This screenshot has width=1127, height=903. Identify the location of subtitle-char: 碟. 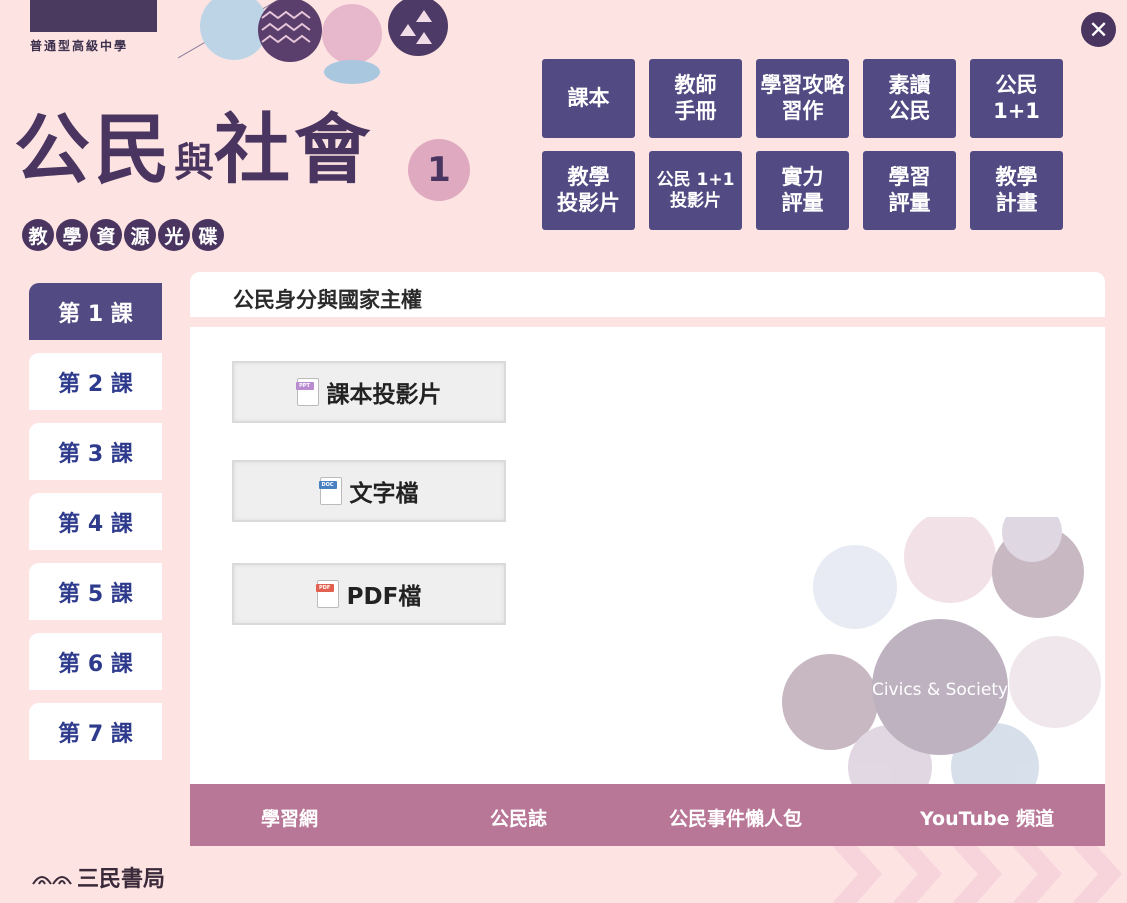
(208, 235).